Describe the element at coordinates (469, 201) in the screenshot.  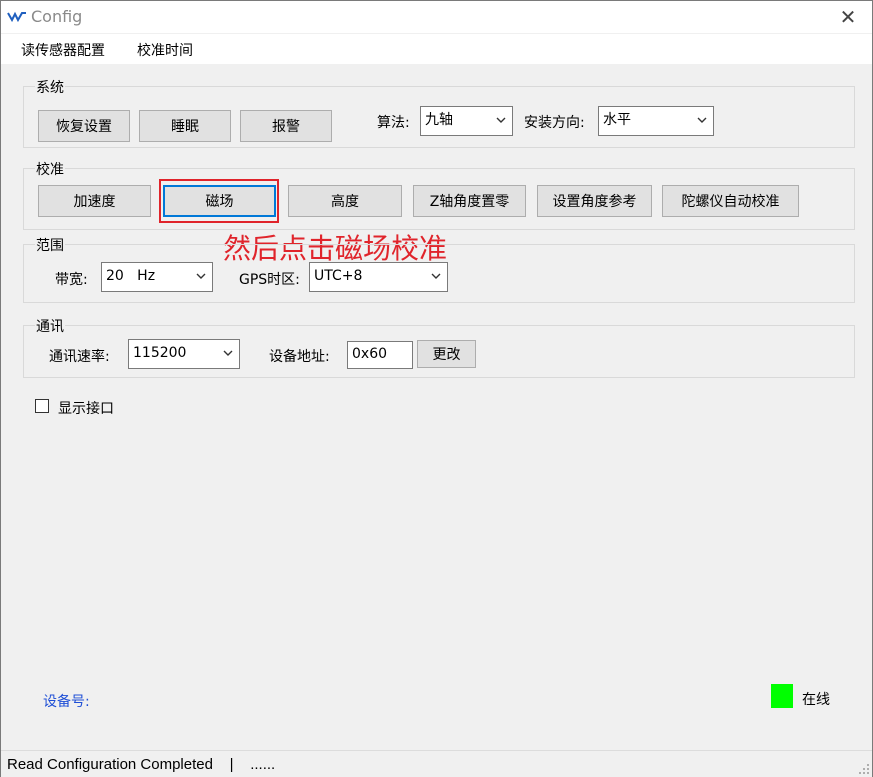
I see `z-axis-zero-button: Z轴角度置零` at that location.